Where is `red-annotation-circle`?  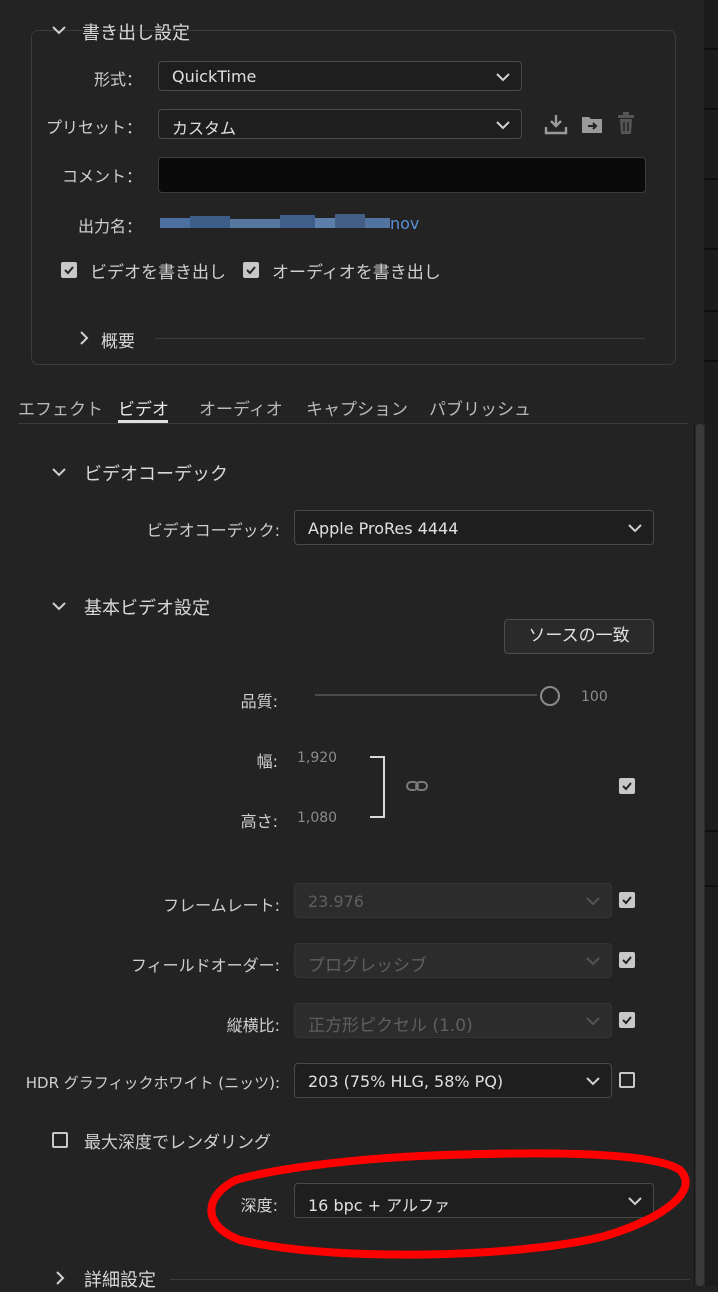
red-annotation-circle is located at coordinates (448, 1204).